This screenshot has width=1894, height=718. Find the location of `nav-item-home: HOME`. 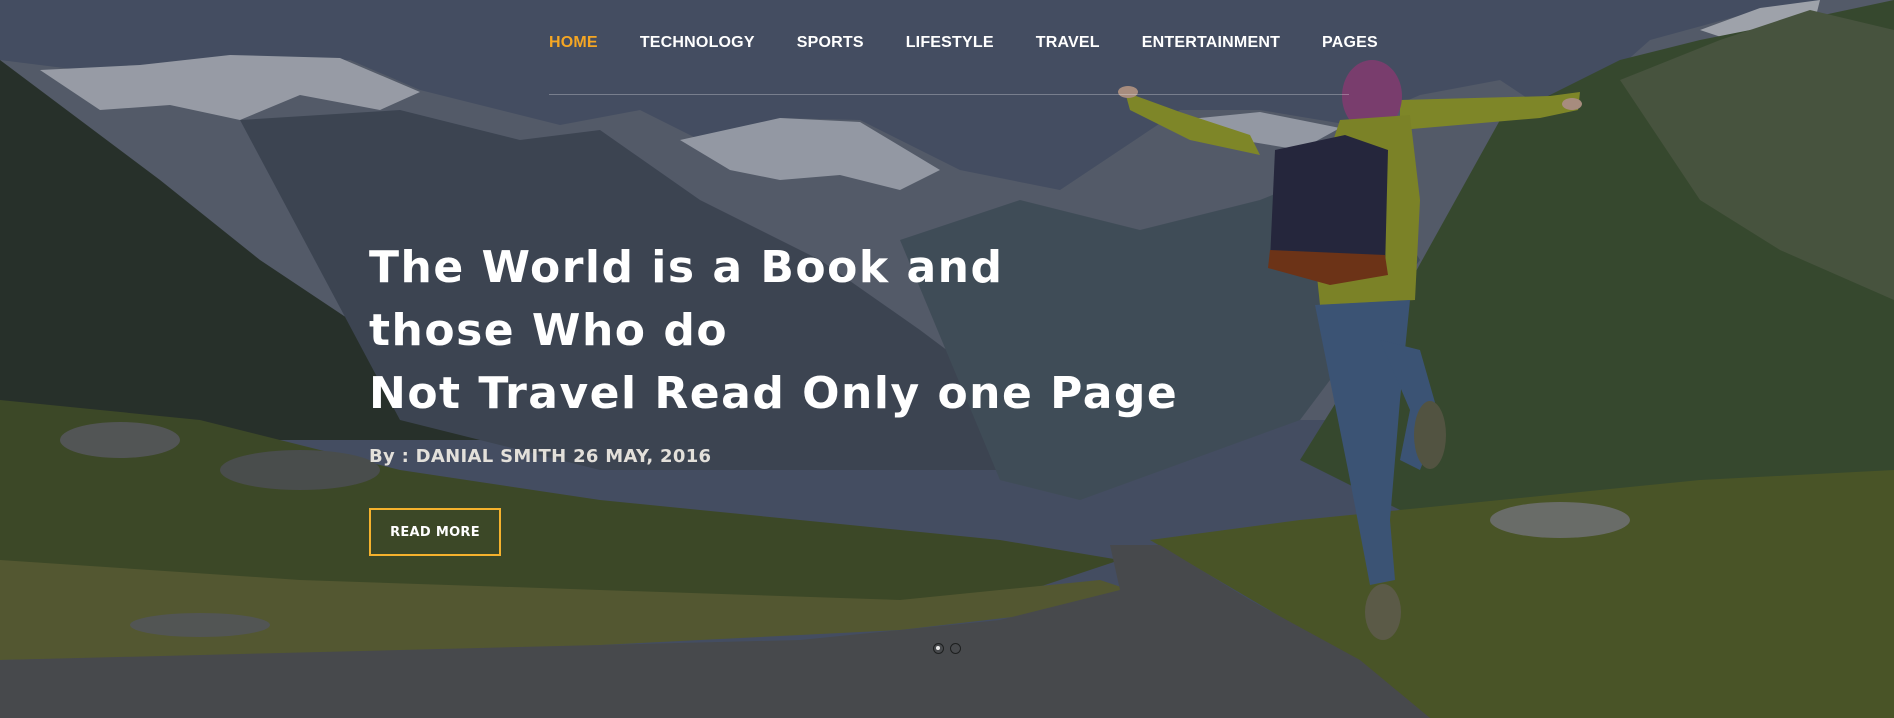

nav-item-home: HOME is located at coordinates (573, 43).